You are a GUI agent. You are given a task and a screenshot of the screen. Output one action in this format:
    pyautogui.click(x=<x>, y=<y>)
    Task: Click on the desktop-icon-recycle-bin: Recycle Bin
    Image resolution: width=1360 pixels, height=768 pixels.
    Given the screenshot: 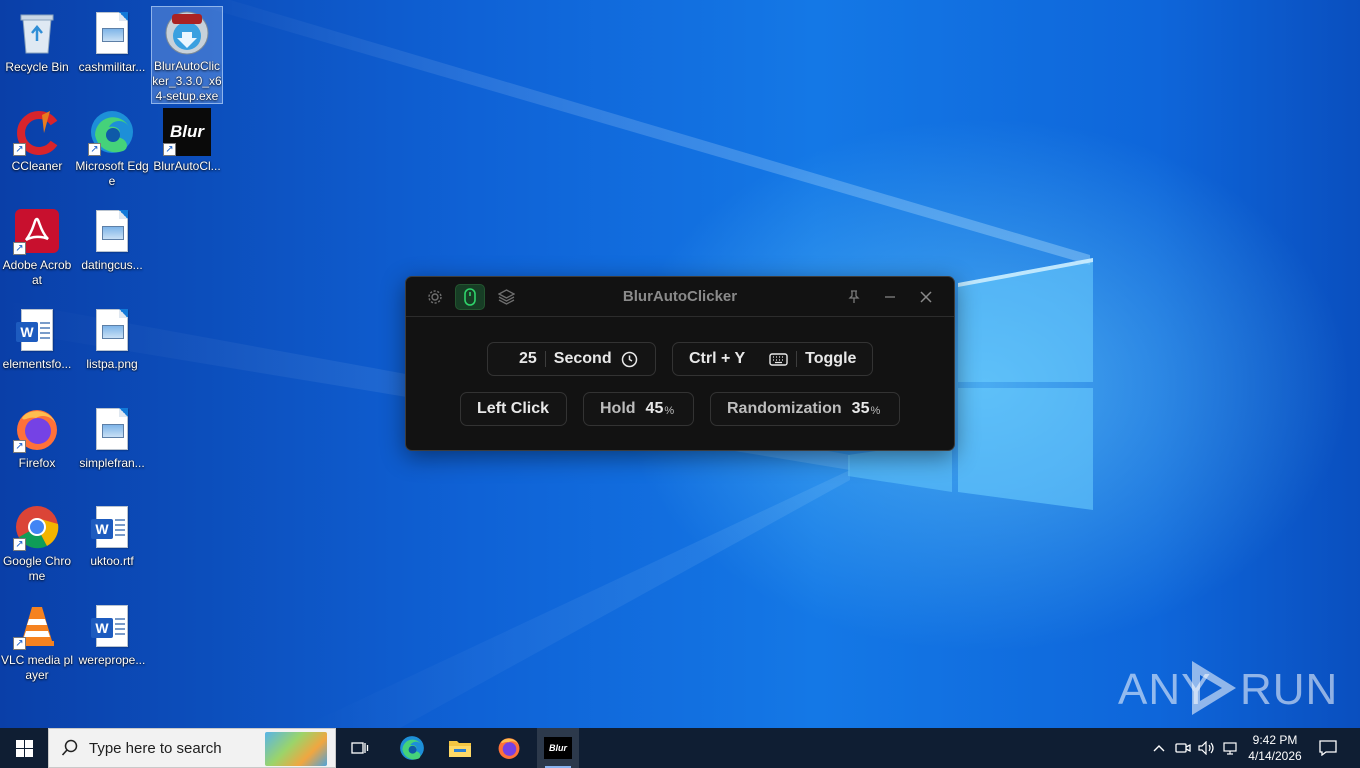 What is the action you would take?
    pyautogui.click(x=37, y=54)
    